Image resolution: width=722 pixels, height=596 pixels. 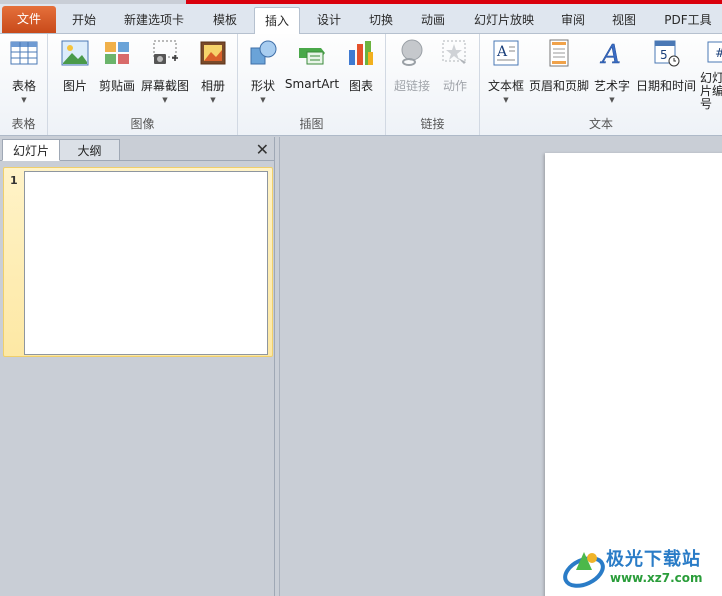 What do you see at coordinates (600, 124) in the screenshot?
I see `group-label-text: 文本` at bounding box center [600, 124].